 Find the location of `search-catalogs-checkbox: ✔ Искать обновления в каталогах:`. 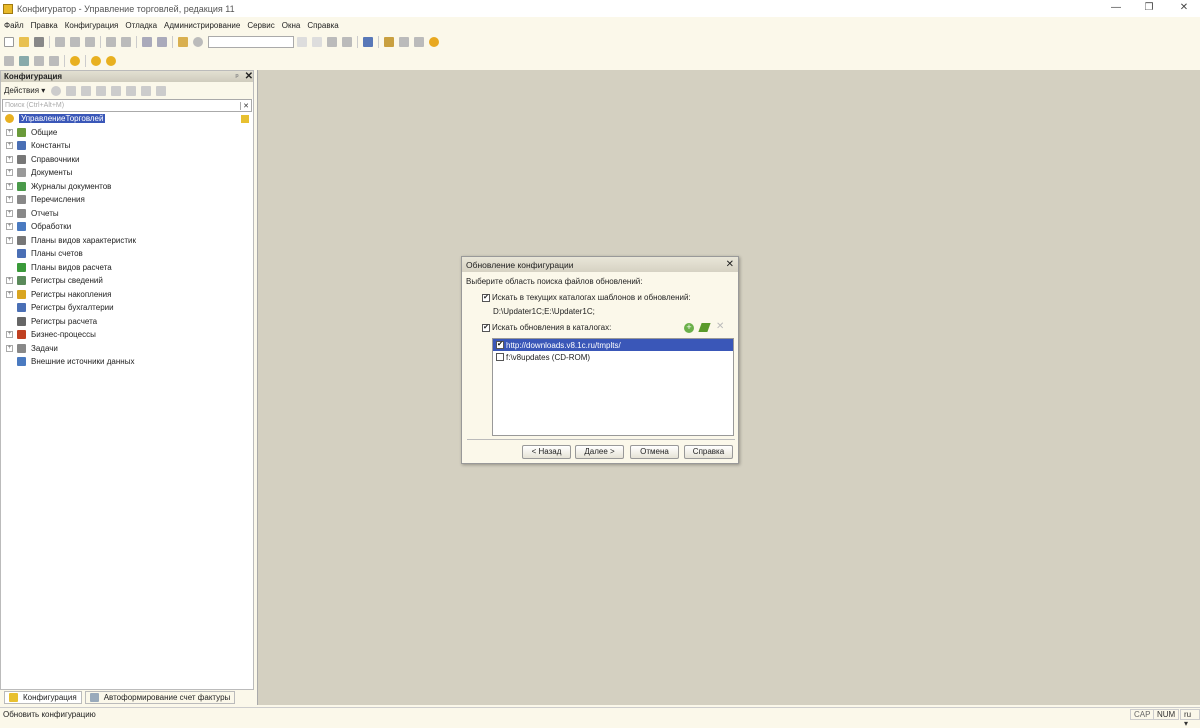

search-catalogs-checkbox: ✔ Искать обновления в каталогах: is located at coordinates (546, 327).